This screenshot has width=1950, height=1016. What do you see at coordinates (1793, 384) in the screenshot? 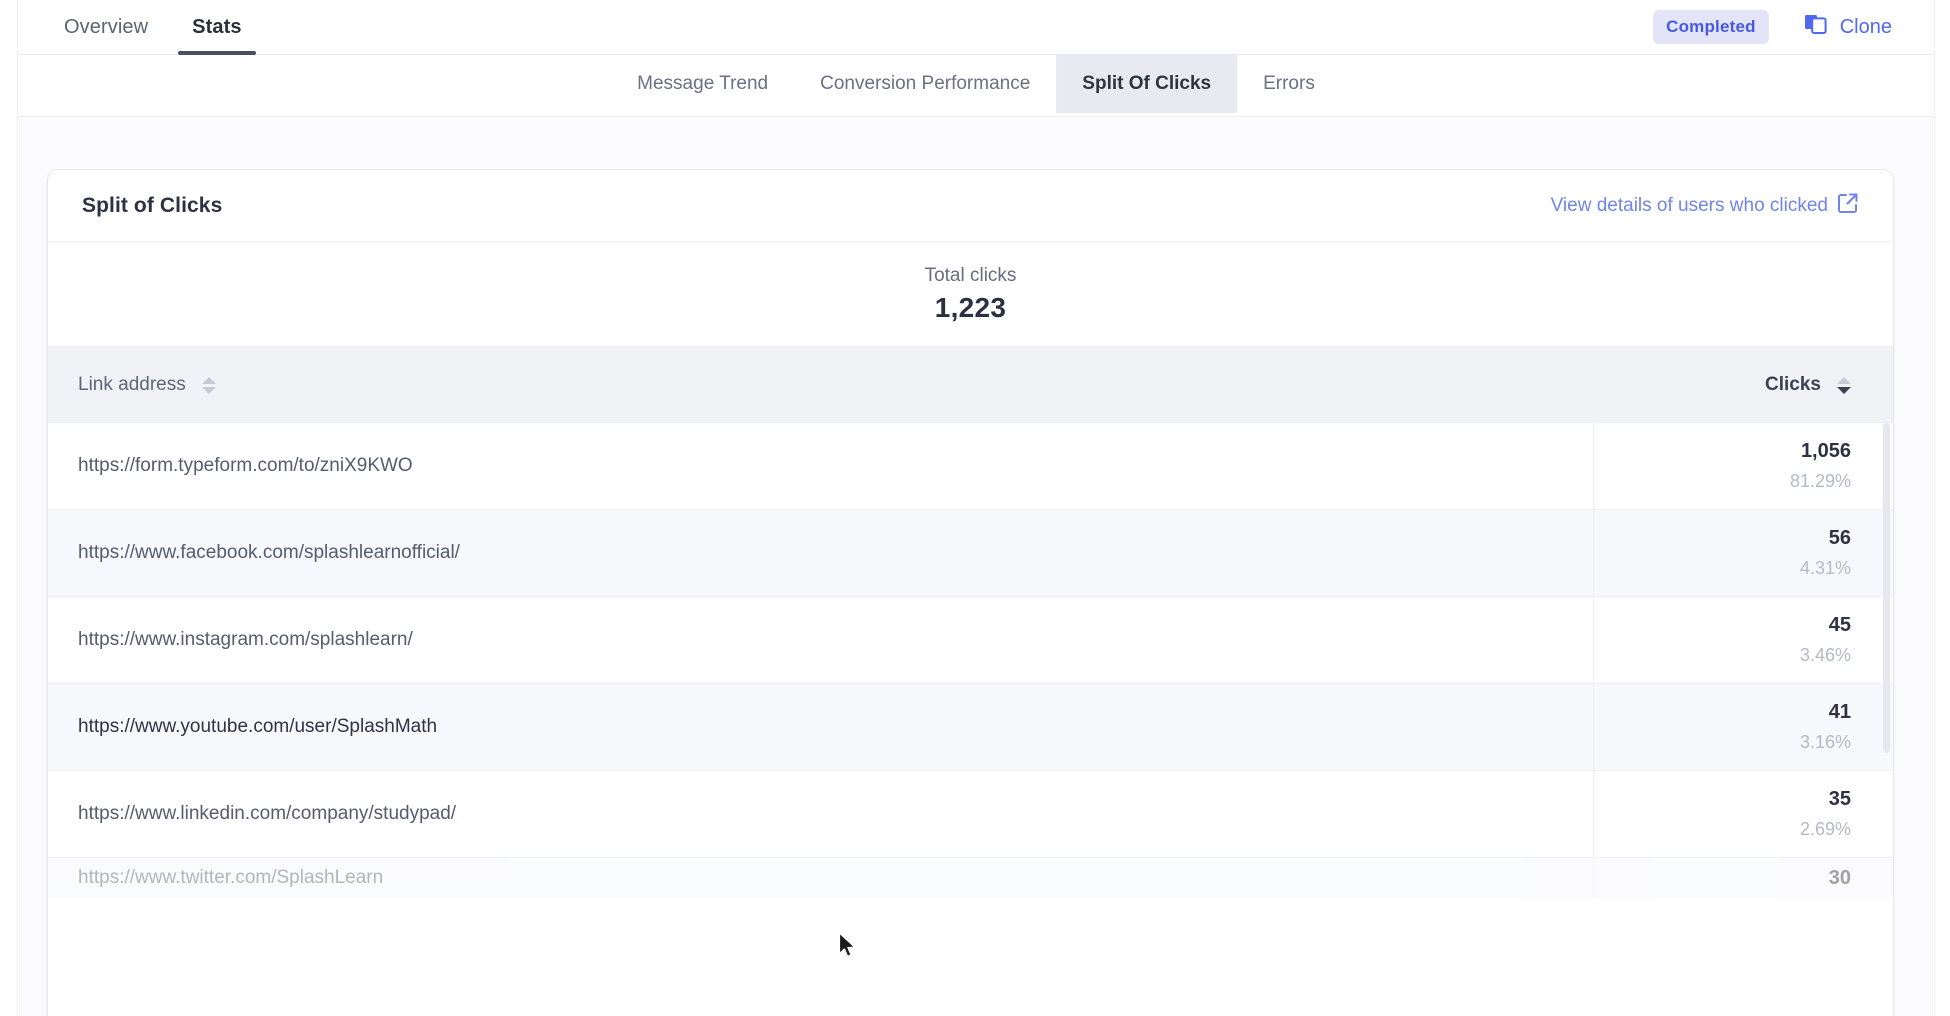
I see `column-header-clicks-label: Clicks` at bounding box center [1793, 384].